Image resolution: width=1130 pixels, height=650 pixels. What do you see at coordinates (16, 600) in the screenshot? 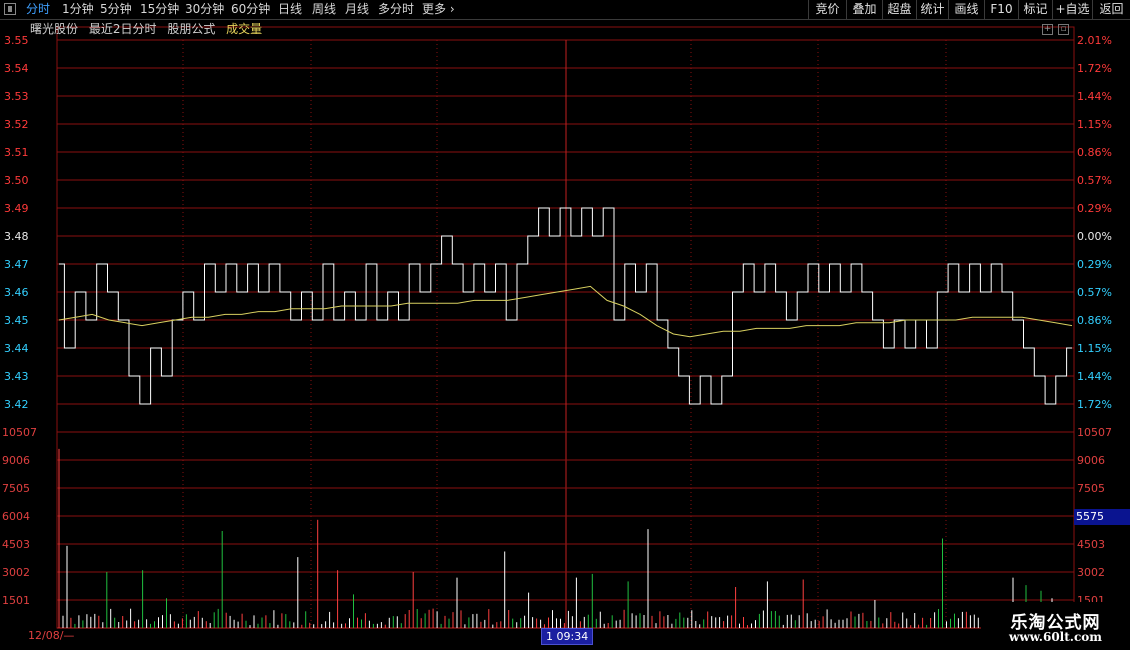
I see `volume-tick-label: 1501` at bounding box center [16, 600].